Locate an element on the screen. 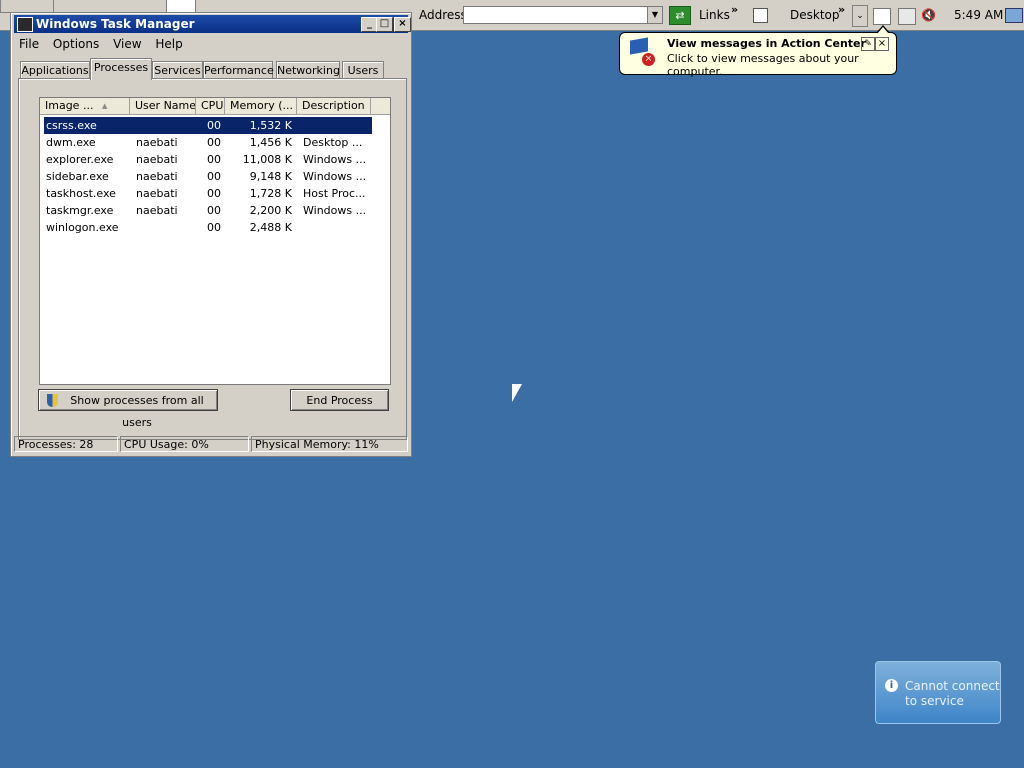  action-center-flag-icon: × is located at coordinates (642, 52).